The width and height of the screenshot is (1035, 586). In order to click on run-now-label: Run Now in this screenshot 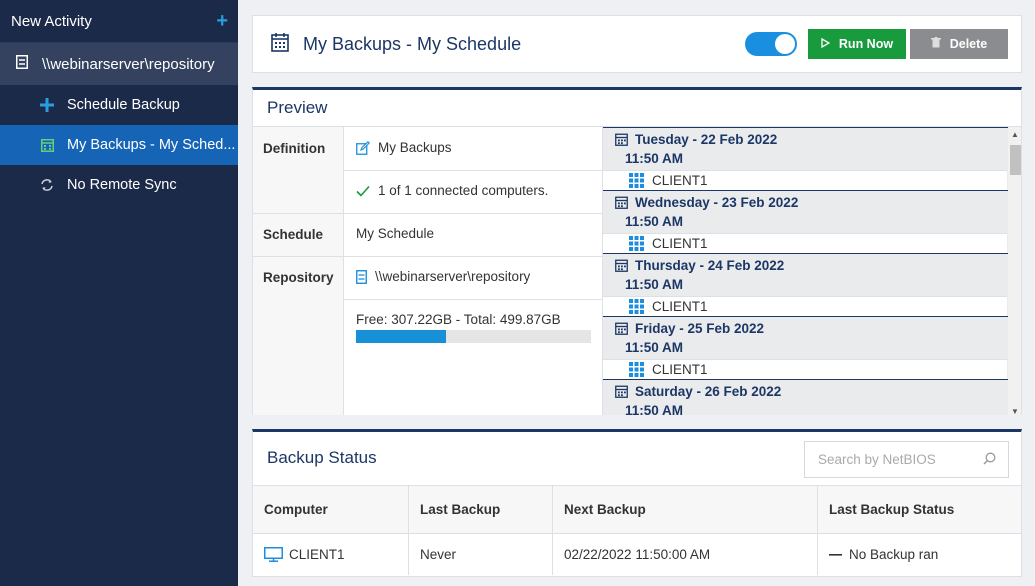, I will do `click(866, 44)`.